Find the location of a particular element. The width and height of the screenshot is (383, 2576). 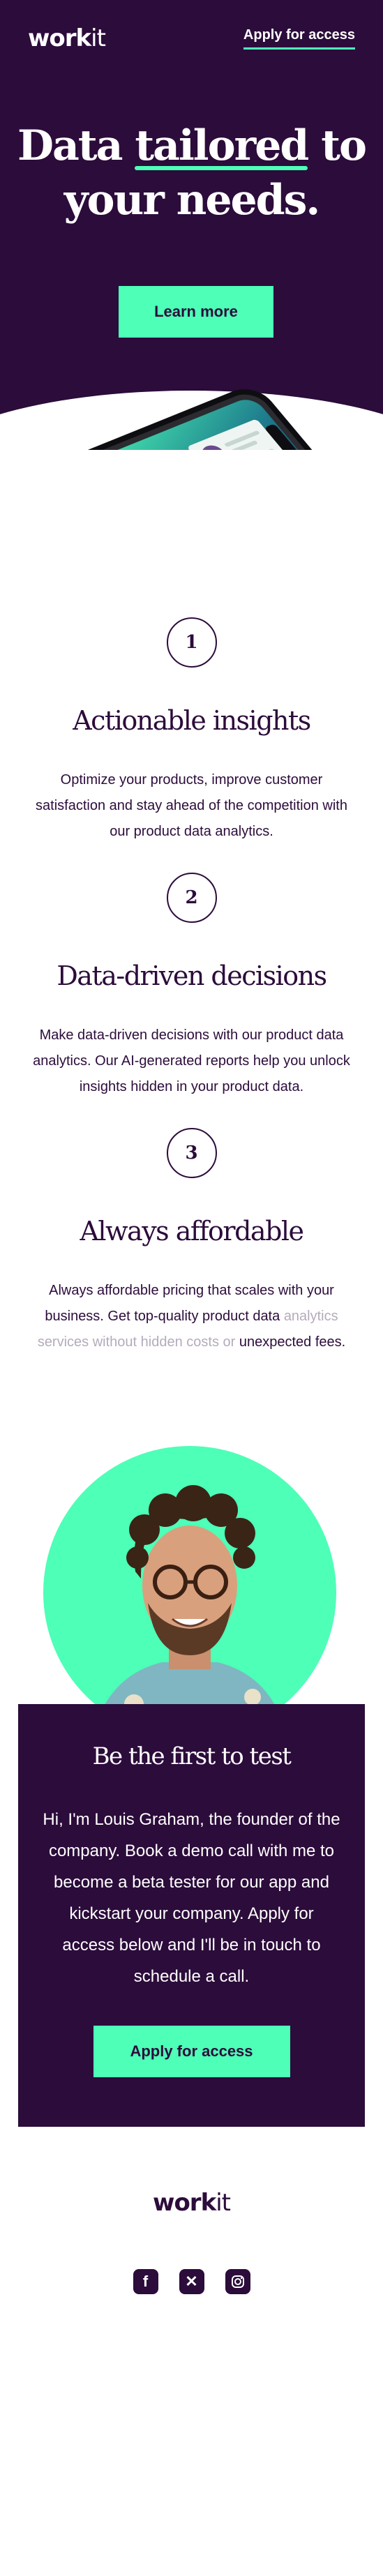

feature-number-badge: 3 is located at coordinates (191, 1153).